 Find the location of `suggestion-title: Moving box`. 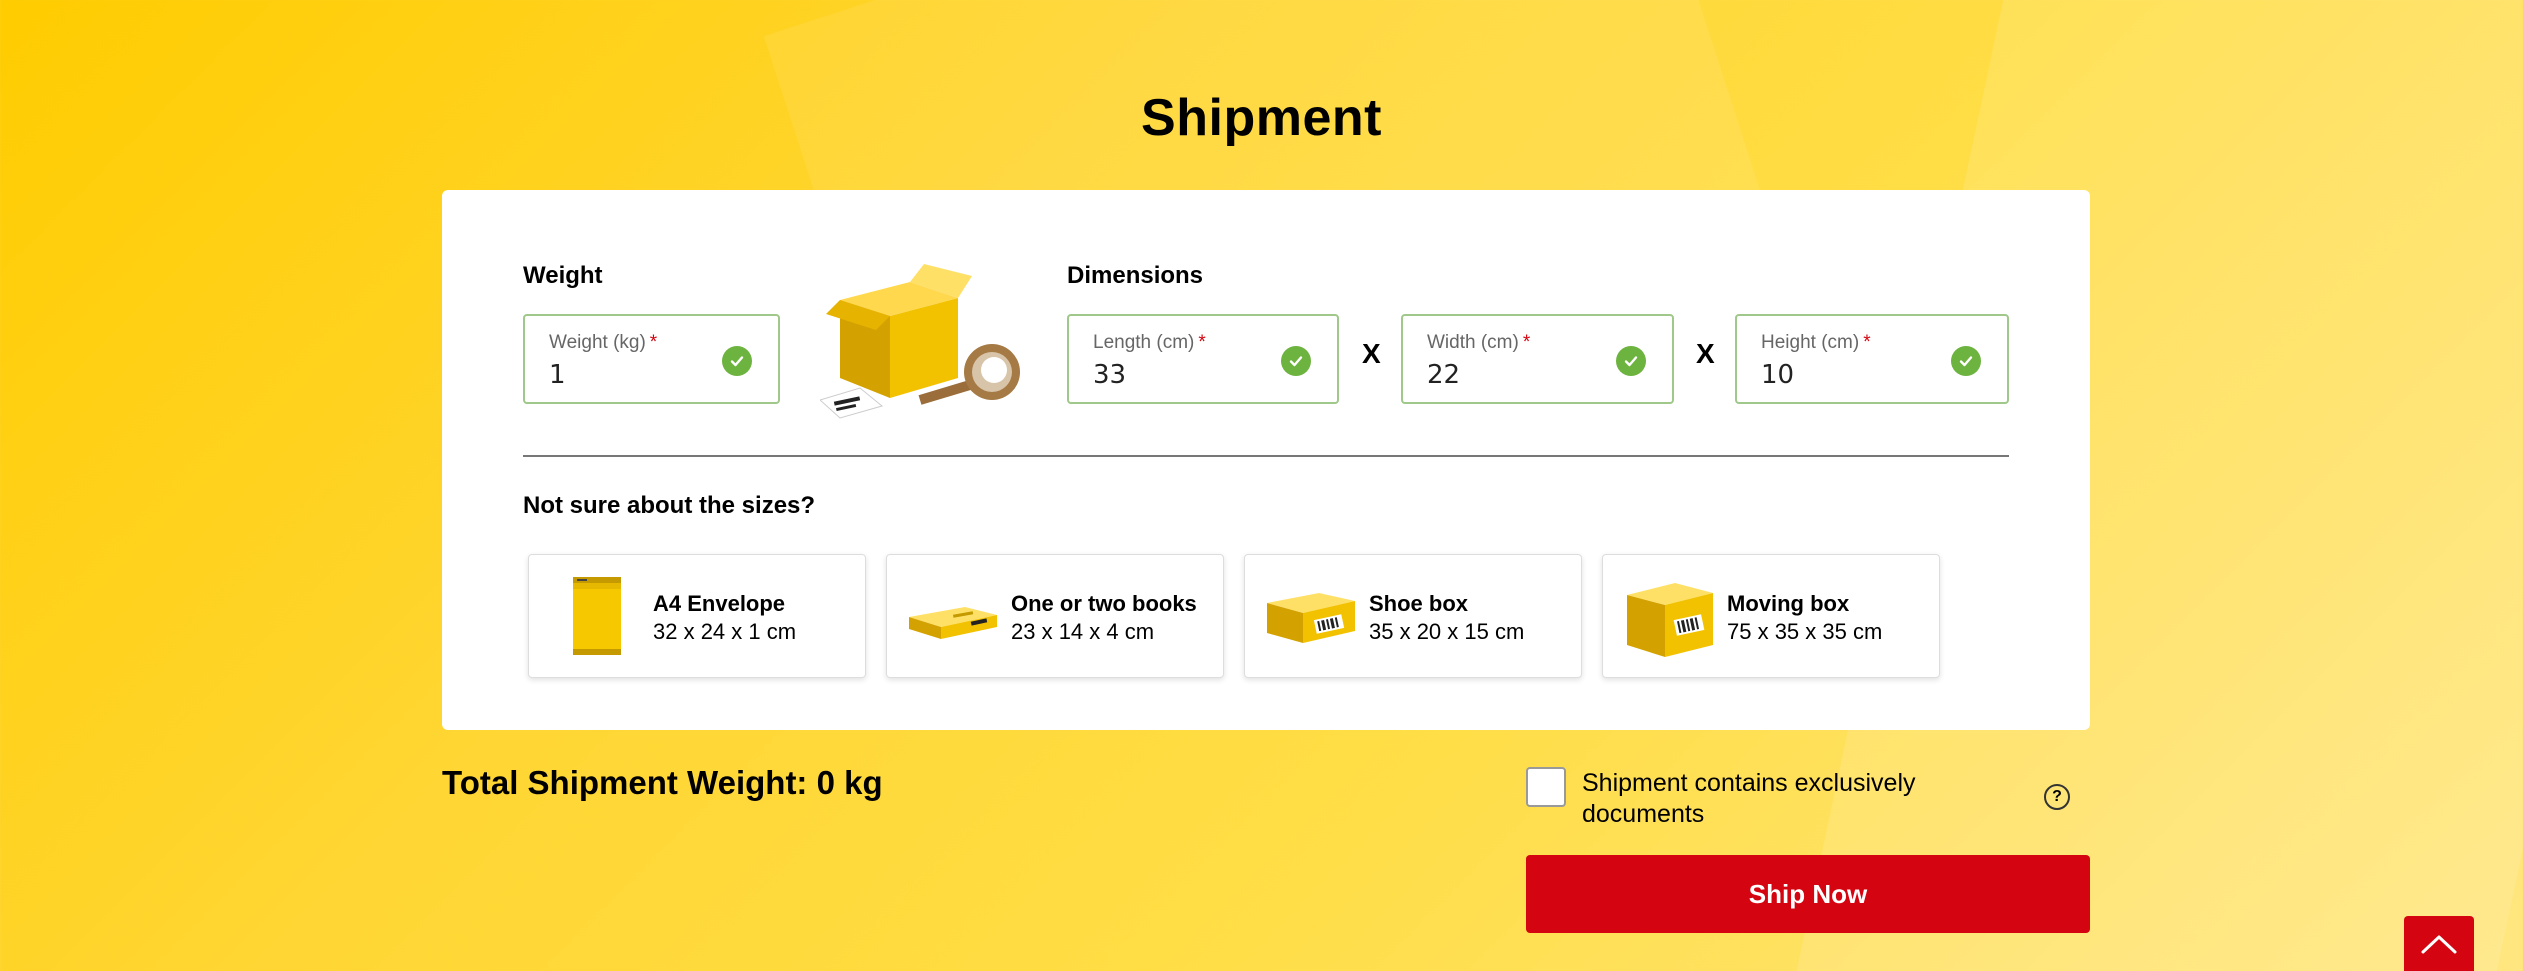

suggestion-title: Moving box is located at coordinates (1788, 603).